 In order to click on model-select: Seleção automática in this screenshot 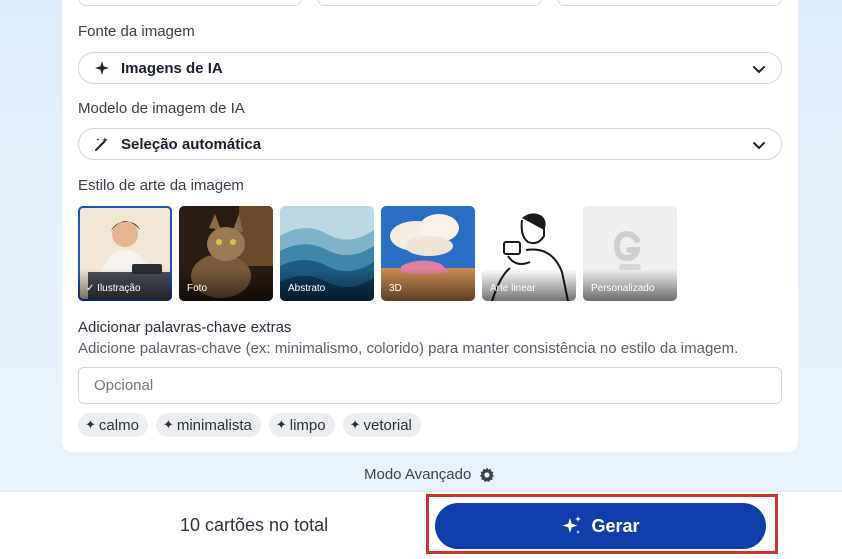, I will do `click(430, 144)`.